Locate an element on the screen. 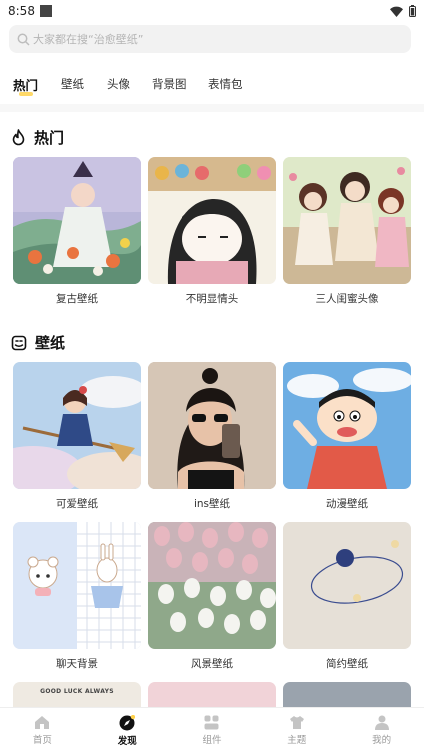 The width and height of the screenshot is (424, 754). category-tabs: 热门 壁纸 头像 背景图 表情包 is located at coordinates (212, 83).